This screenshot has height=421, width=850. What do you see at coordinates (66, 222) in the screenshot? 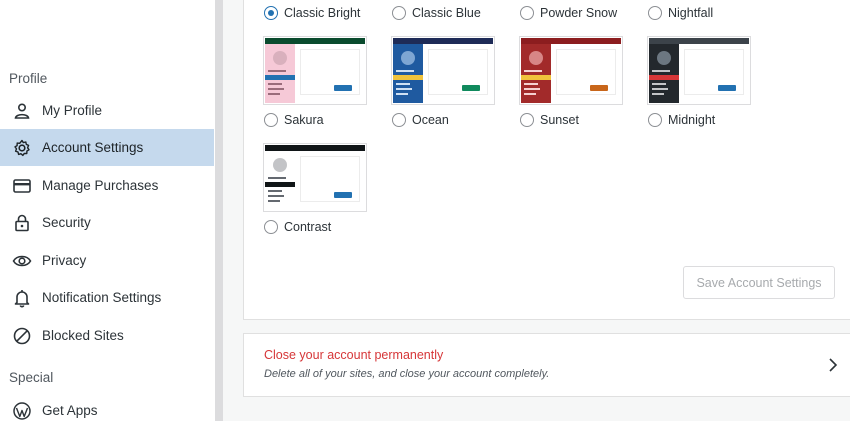
I see `sidebar-item-label: Security` at bounding box center [66, 222].